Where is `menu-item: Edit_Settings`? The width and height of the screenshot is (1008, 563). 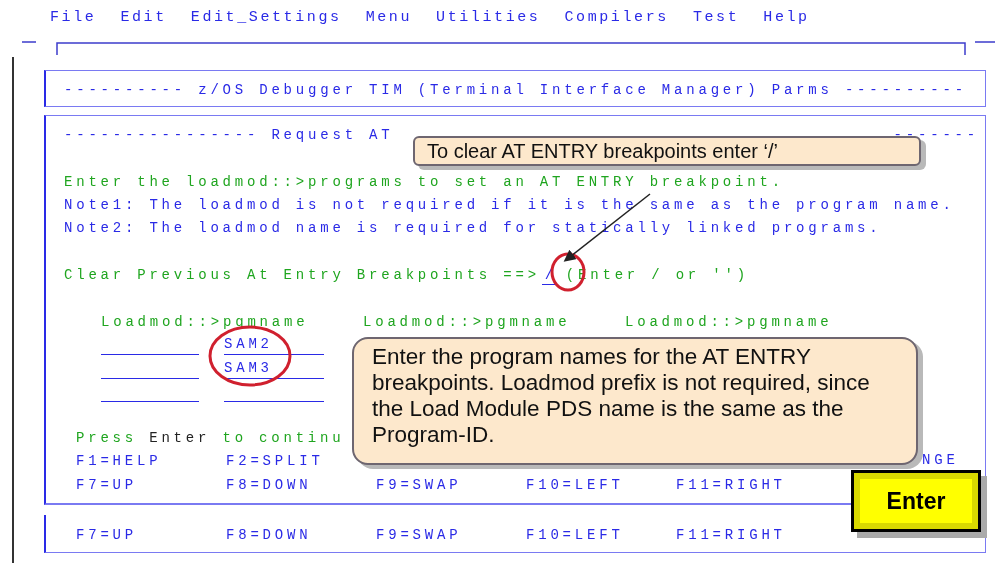 menu-item: Edit_Settings is located at coordinates (266, 21).